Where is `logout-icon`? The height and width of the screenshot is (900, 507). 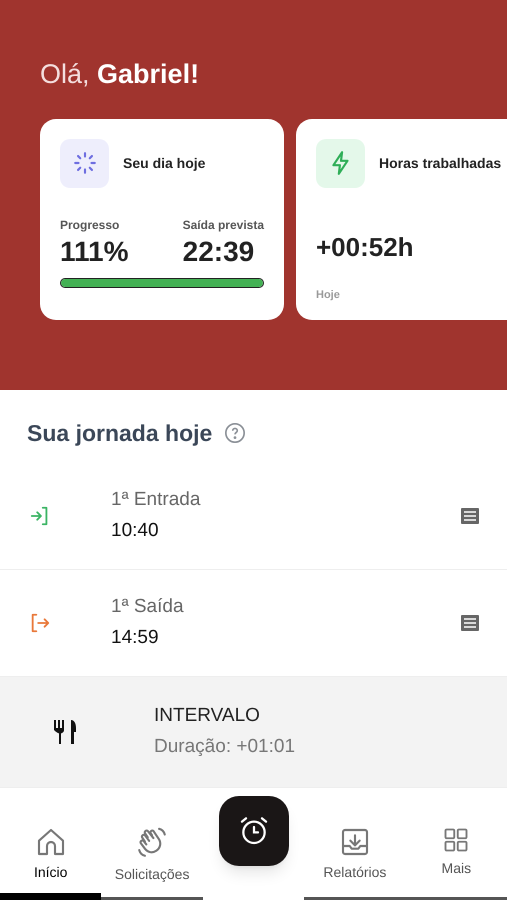 logout-icon is located at coordinates (40, 623).